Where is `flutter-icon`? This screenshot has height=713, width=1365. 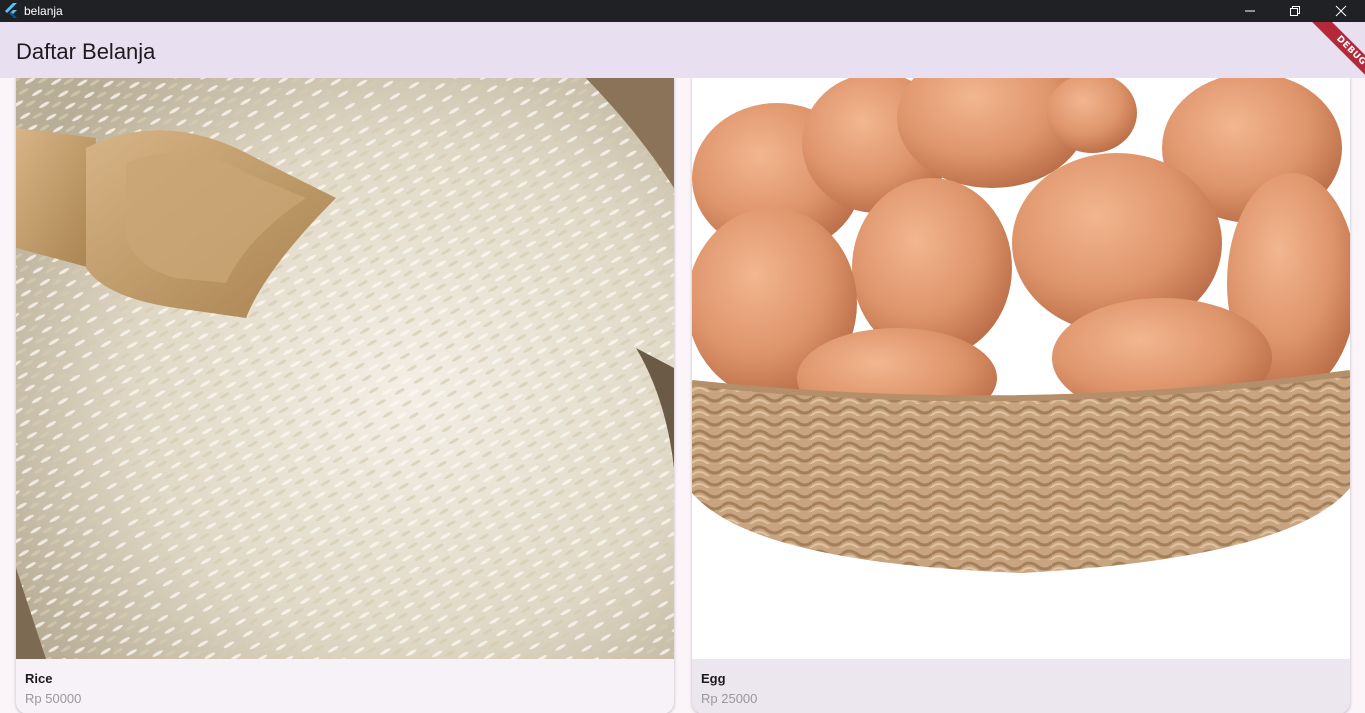
flutter-icon is located at coordinates (11, 11).